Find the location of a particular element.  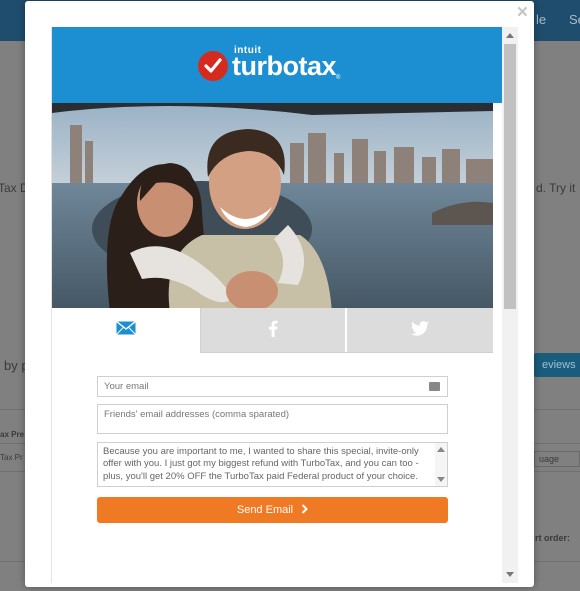

intuit-wordmark: intuit is located at coordinates (248, 50).